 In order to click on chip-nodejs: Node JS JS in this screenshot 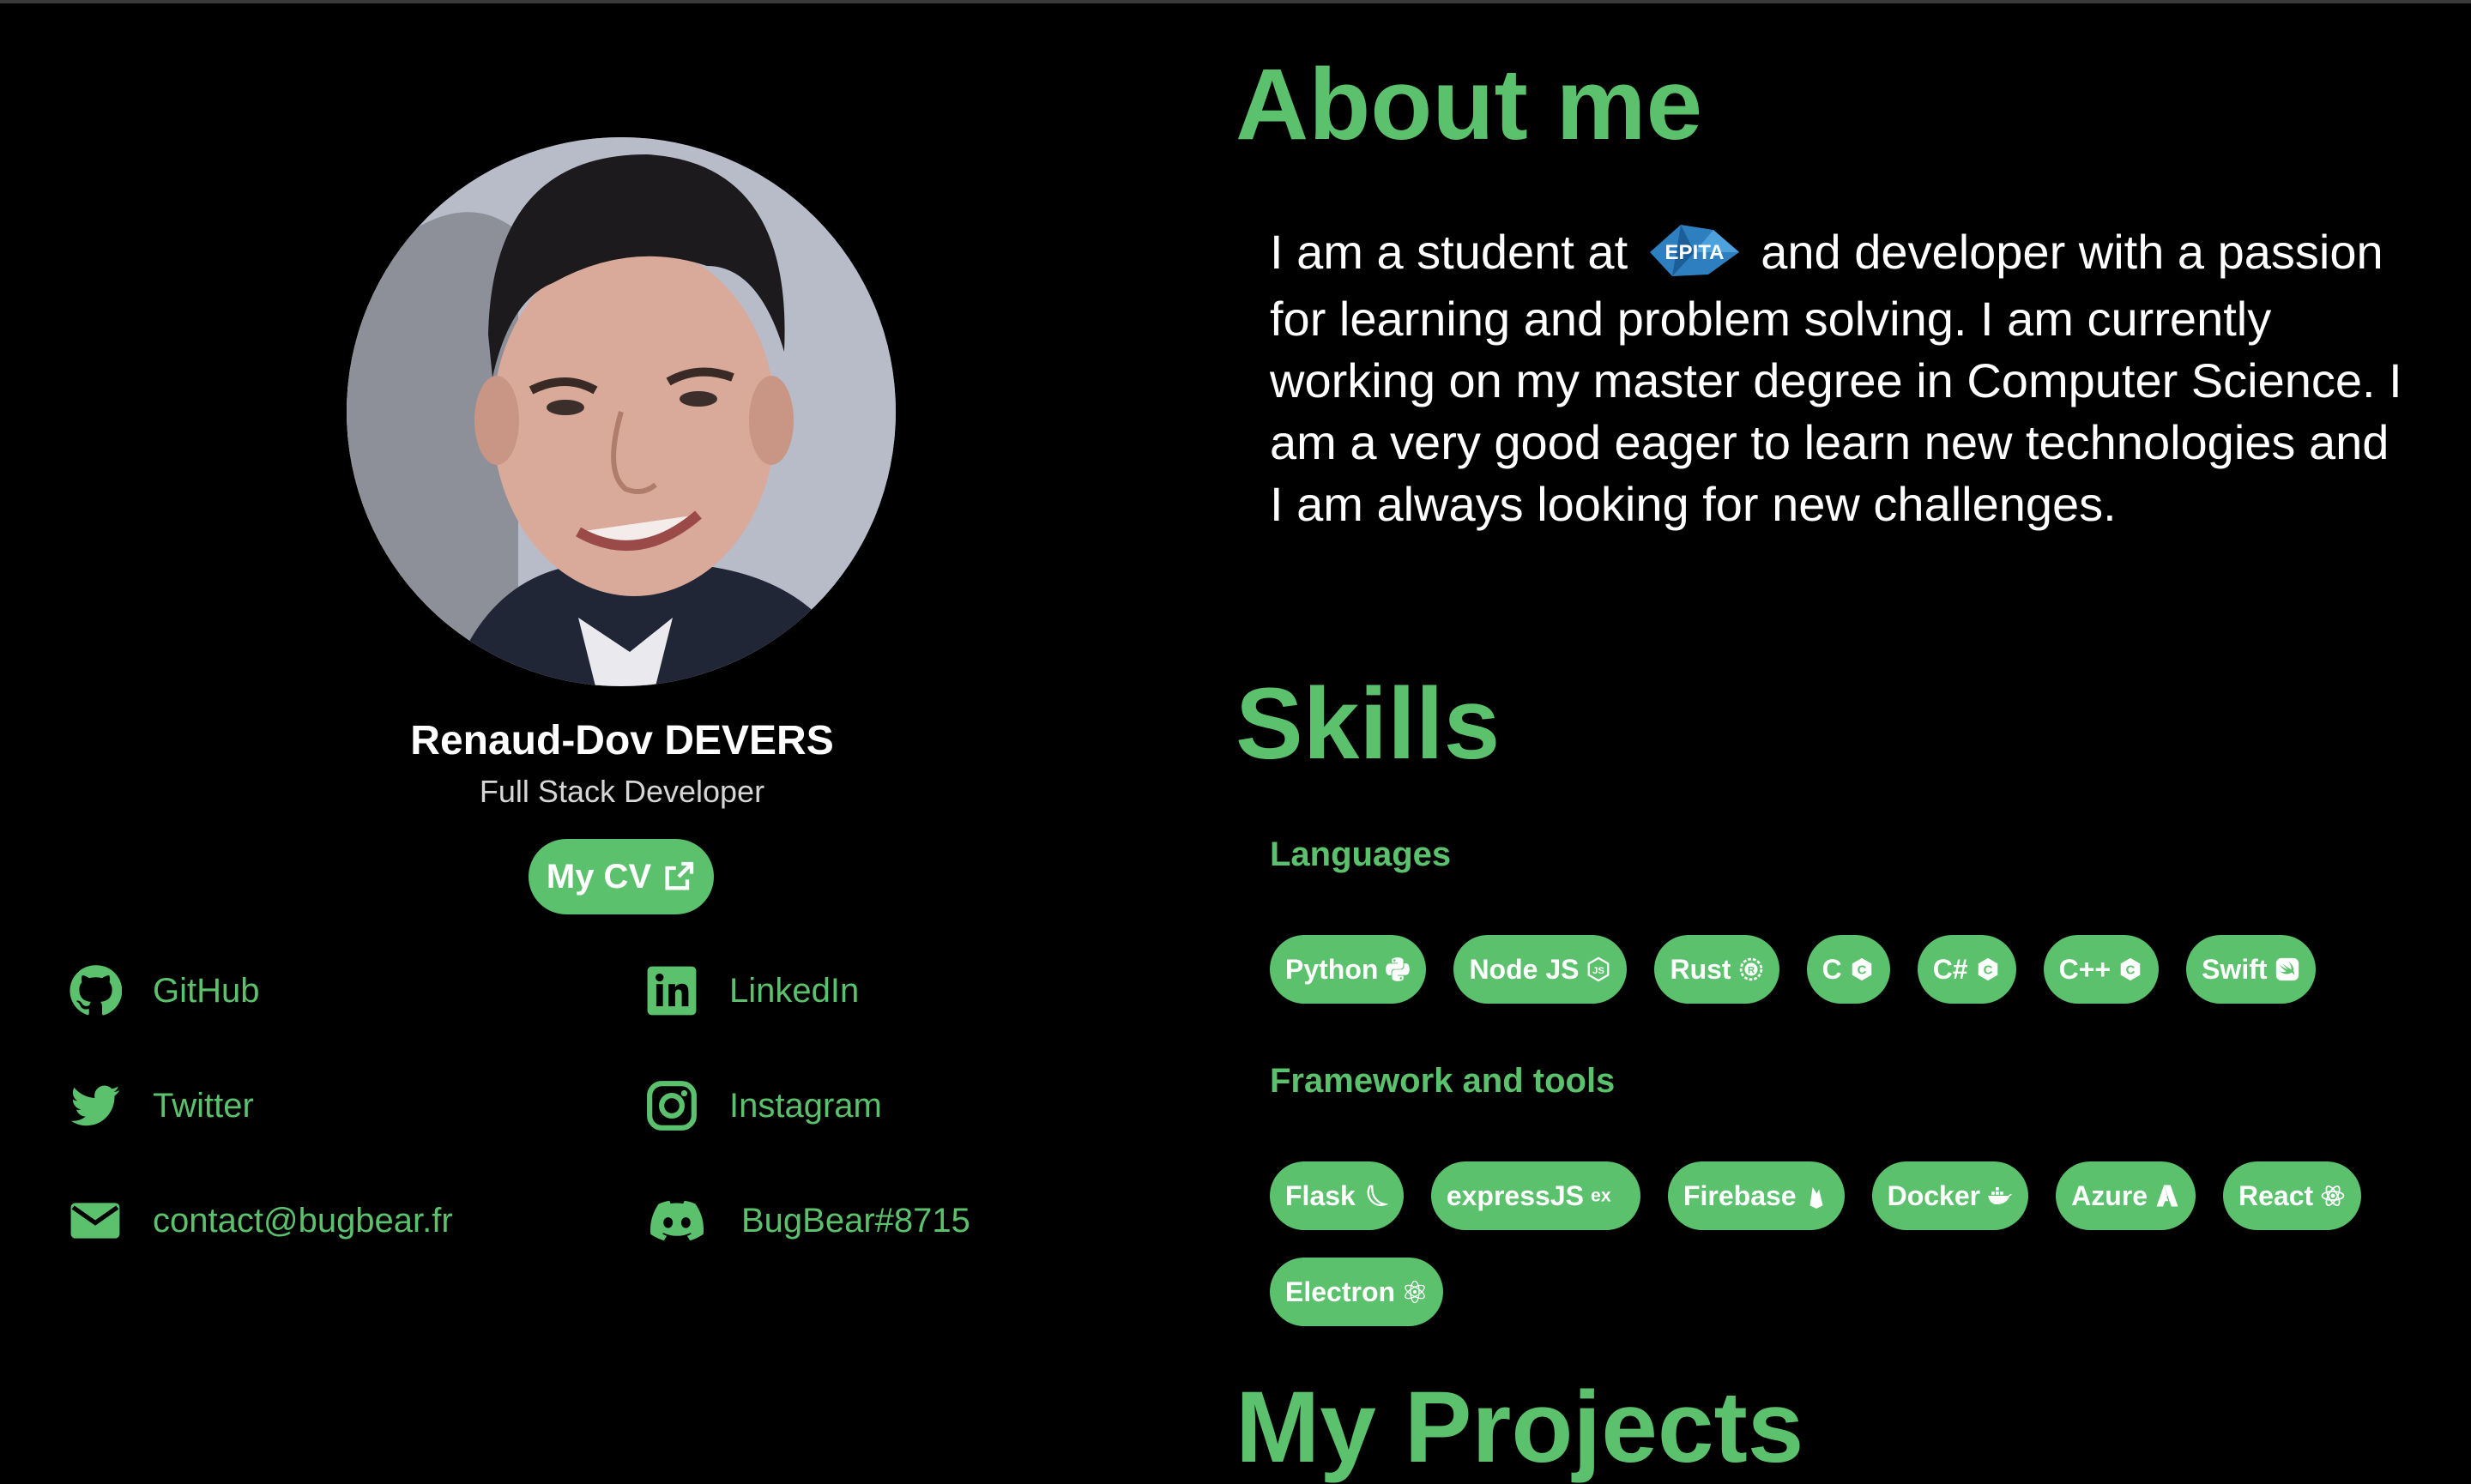, I will do `click(1540, 969)`.